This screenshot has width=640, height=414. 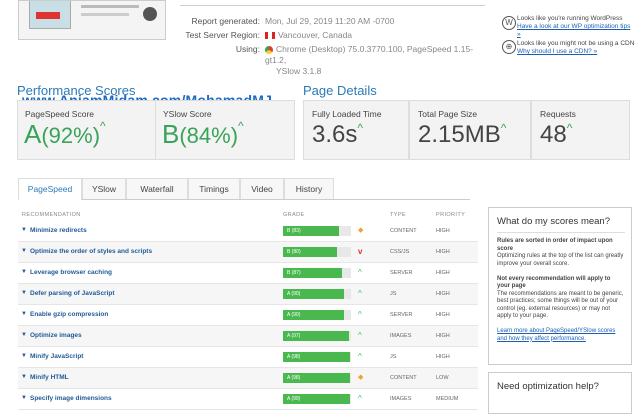 What do you see at coordinates (548, 386) in the screenshot?
I see `optimization-help-title: Need optimization help?` at bounding box center [548, 386].